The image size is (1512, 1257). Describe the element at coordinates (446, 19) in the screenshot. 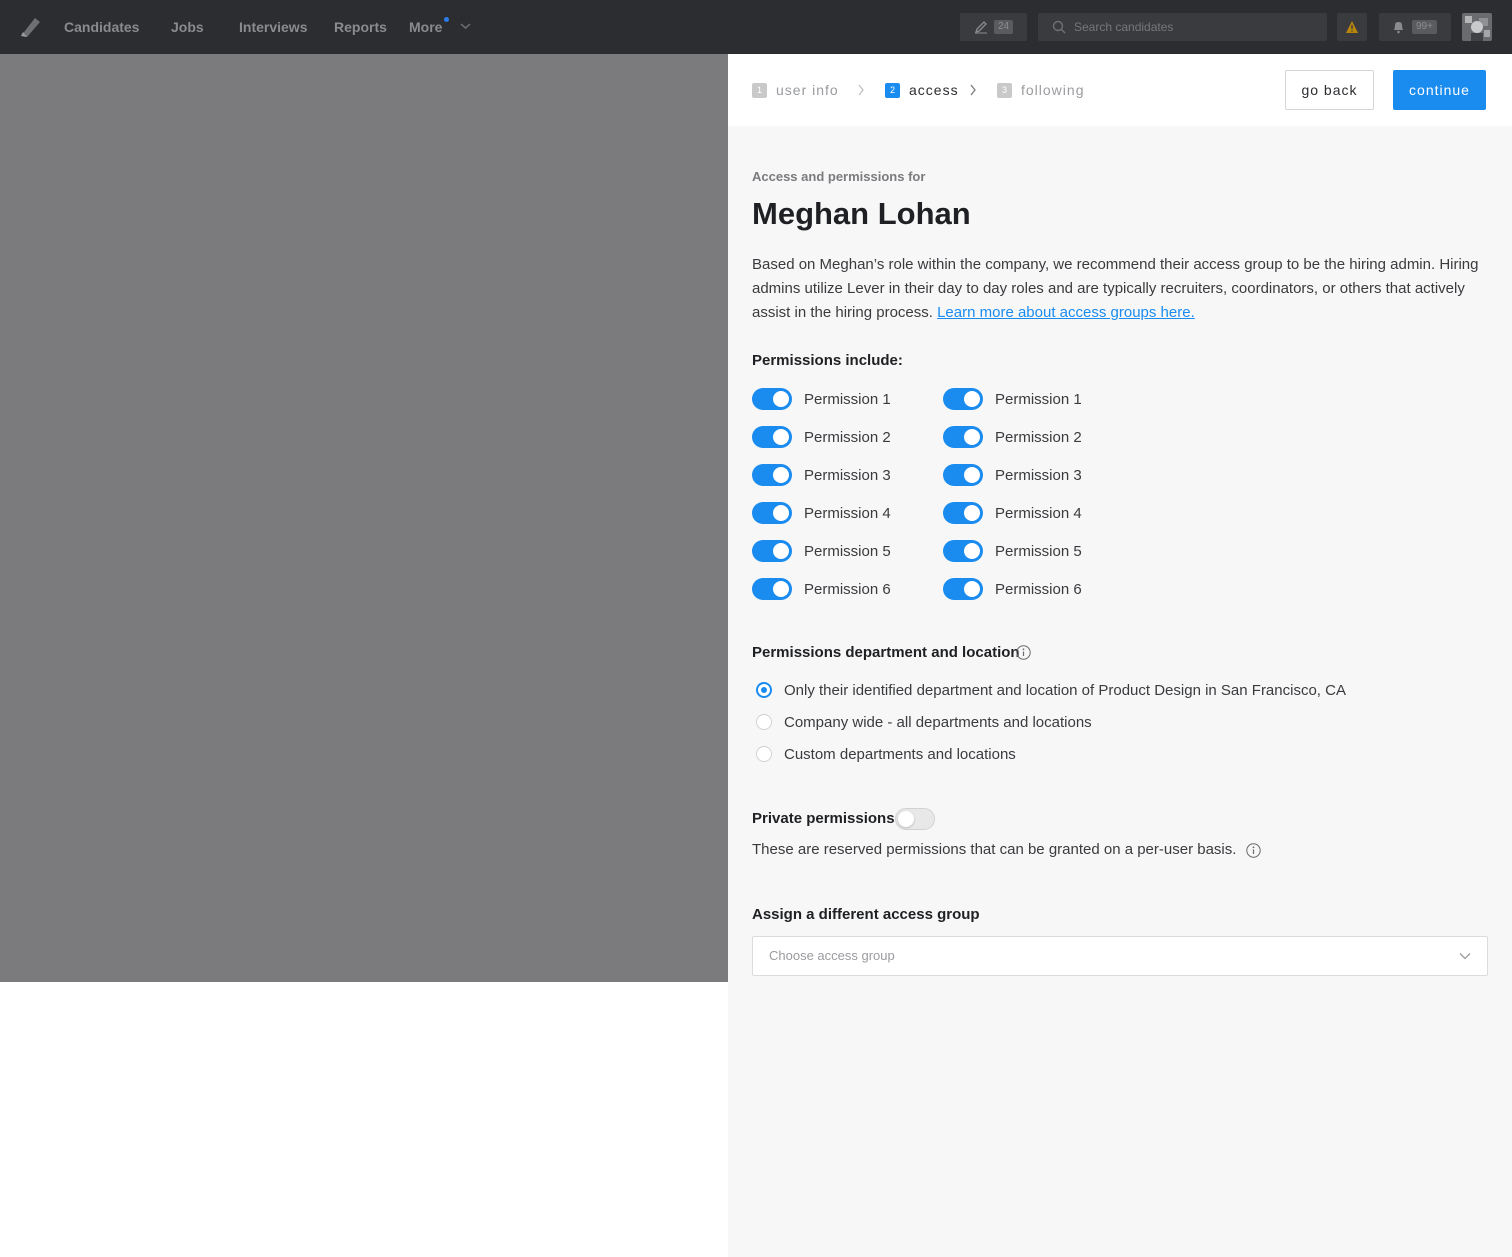

I see `more-indicator-dot` at that location.